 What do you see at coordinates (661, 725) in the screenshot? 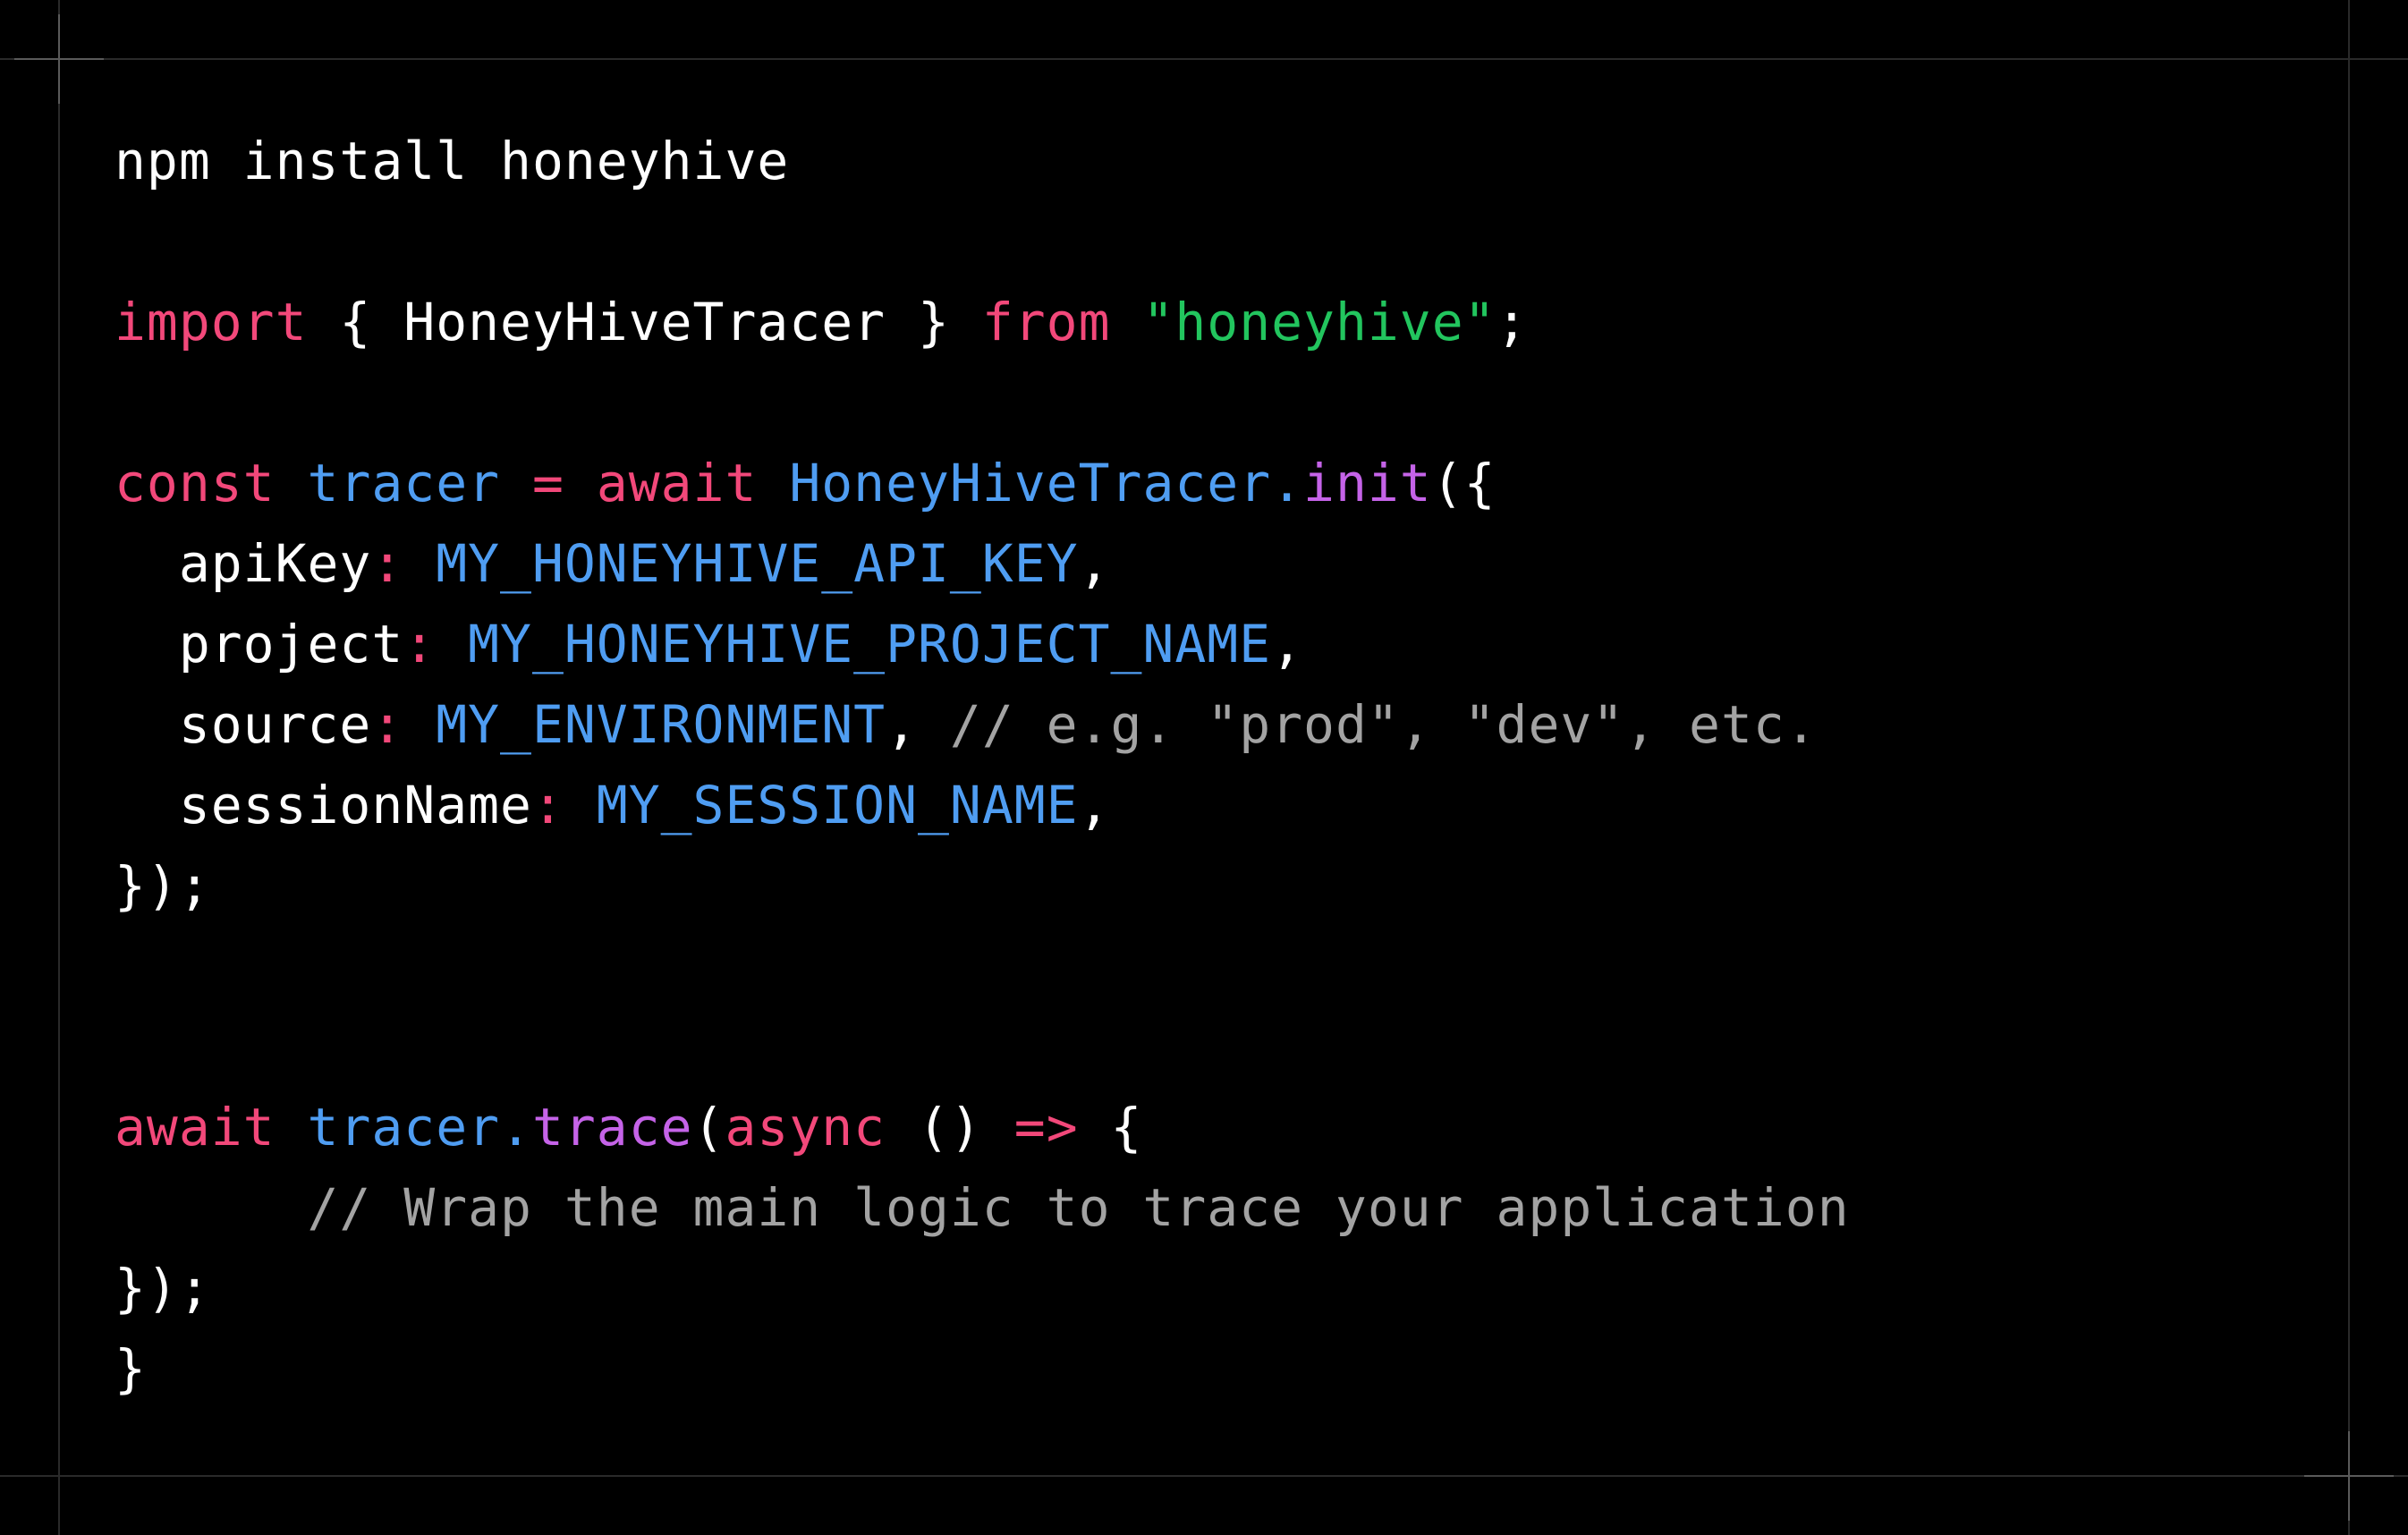
I see `code-token-identifier: MY_ENVIRONMENT` at bounding box center [661, 725].